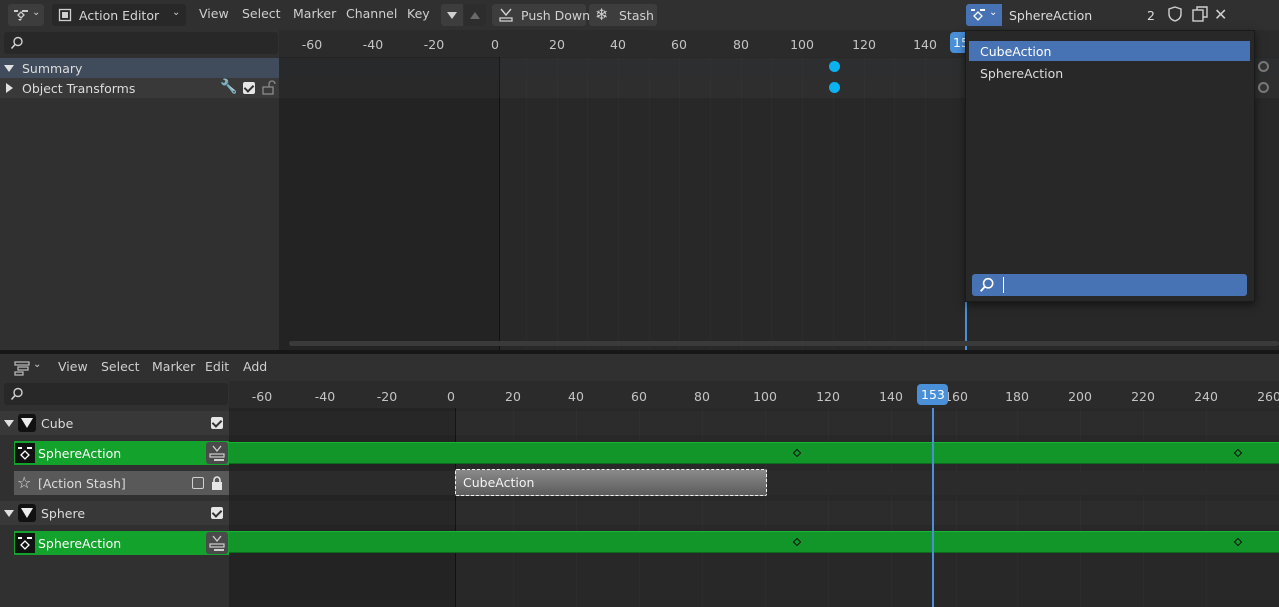 Image resolution: width=1279 pixels, height=607 pixels. What do you see at coordinates (114, 423) in the screenshot?
I see `nla-object-cube: Cube` at bounding box center [114, 423].